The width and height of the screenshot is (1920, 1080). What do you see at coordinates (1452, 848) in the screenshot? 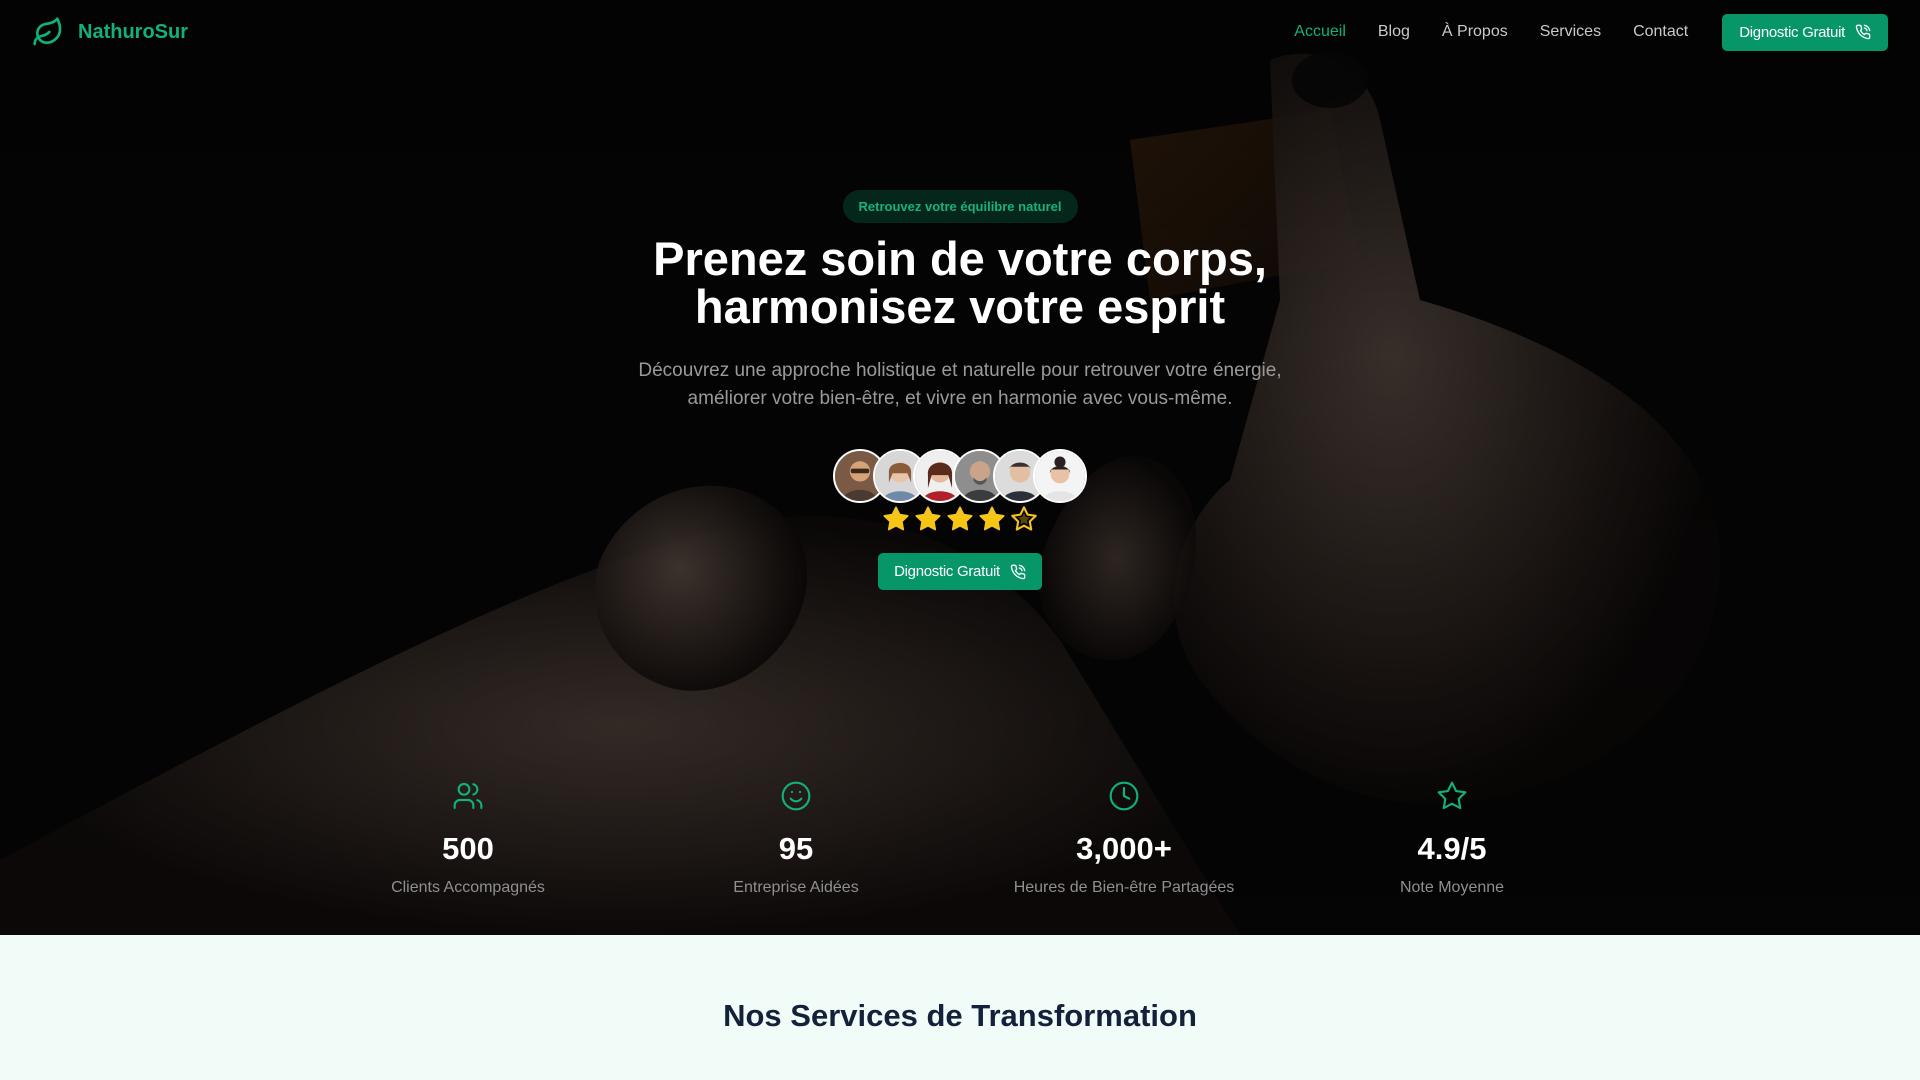
I see `stat-value: 4.9/5` at bounding box center [1452, 848].